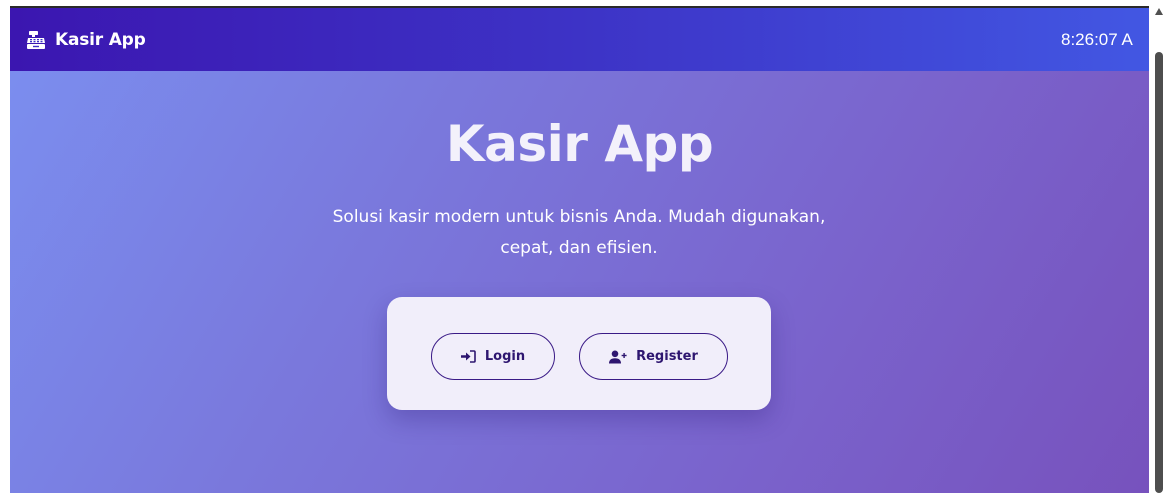  I want to click on user-plus-icon, so click(618, 357).